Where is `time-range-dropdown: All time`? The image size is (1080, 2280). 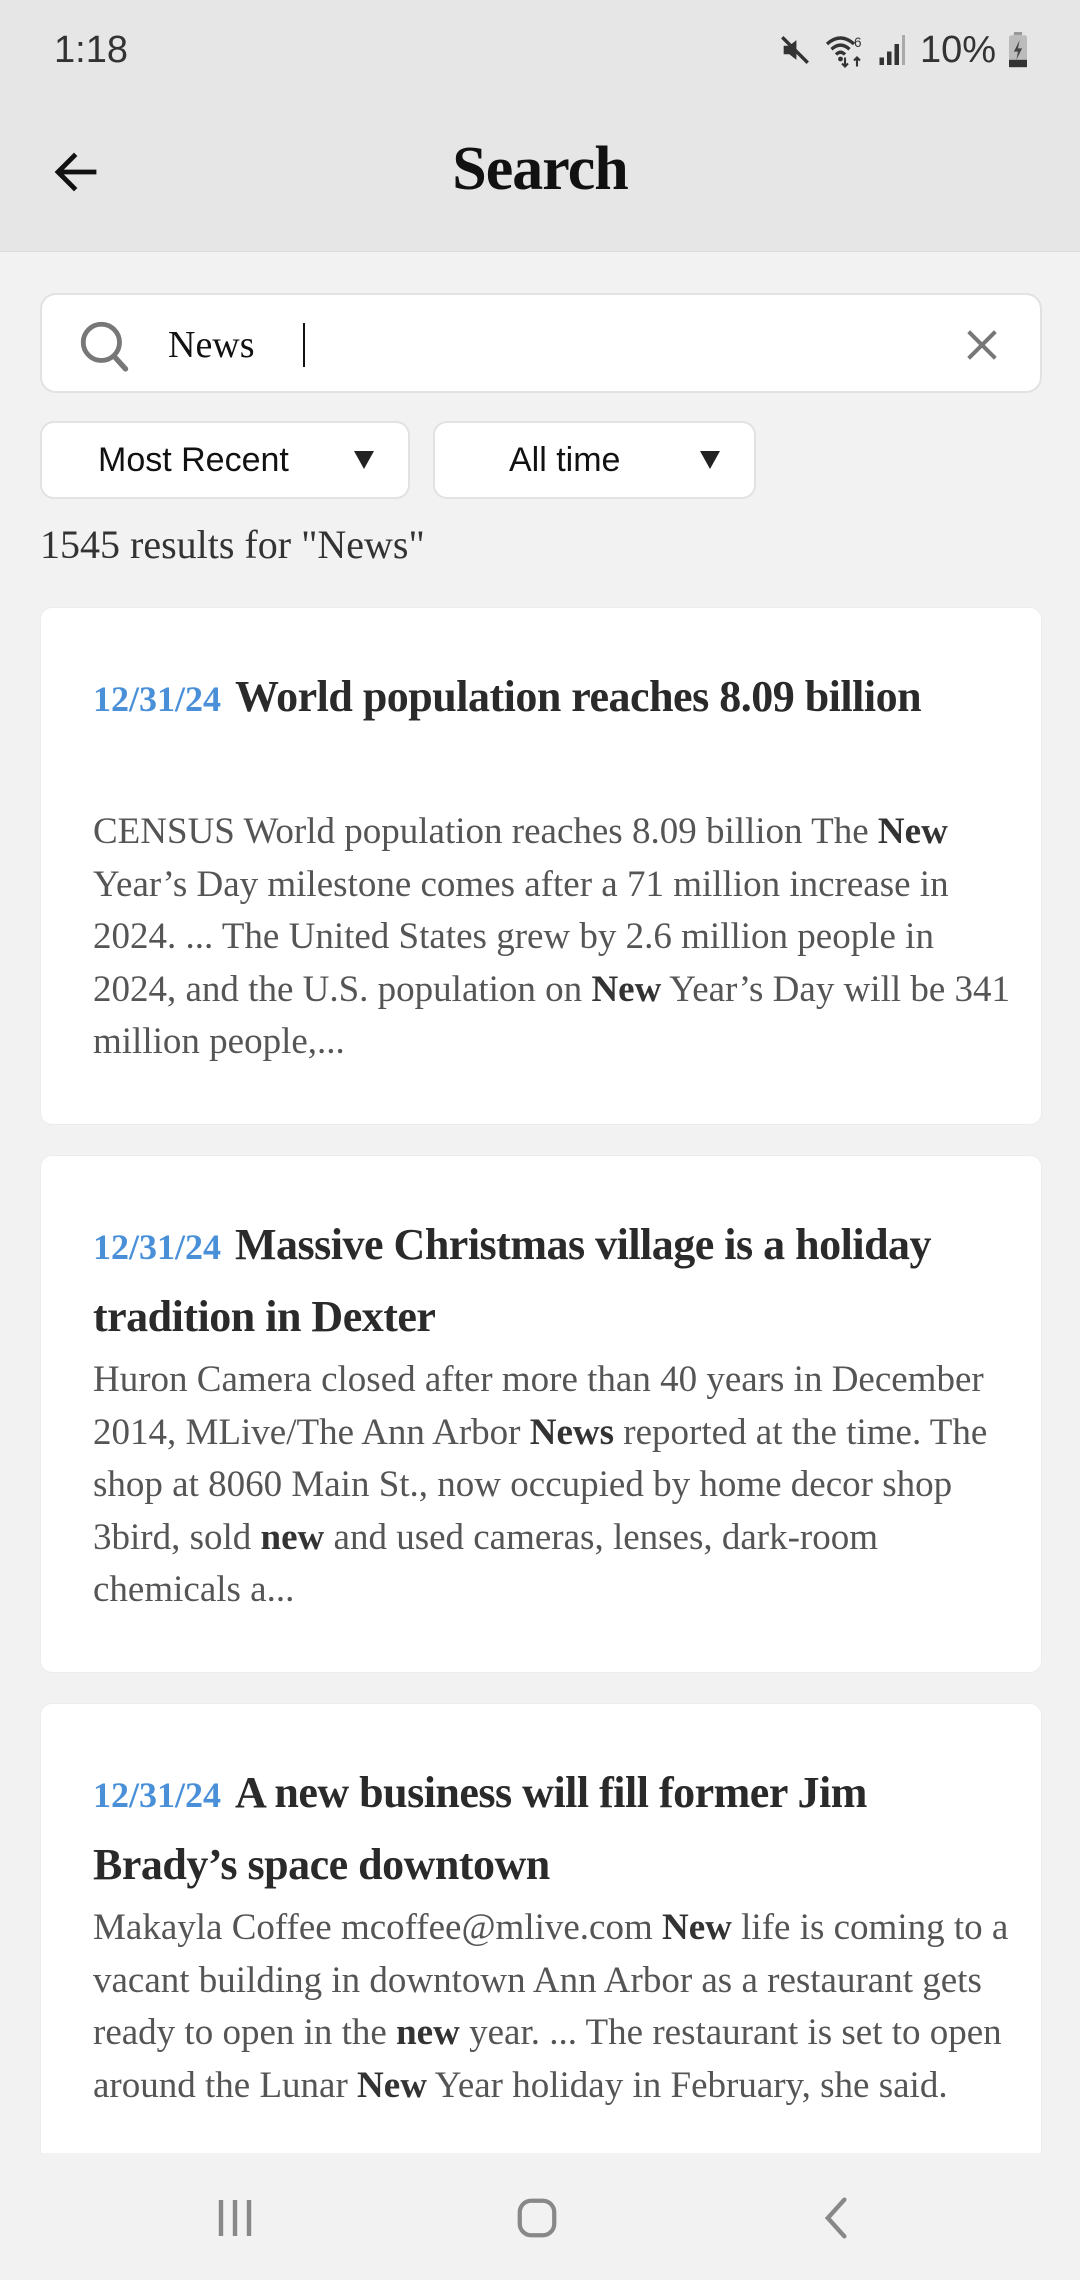
time-range-dropdown: All time is located at coordinates (594, 460).